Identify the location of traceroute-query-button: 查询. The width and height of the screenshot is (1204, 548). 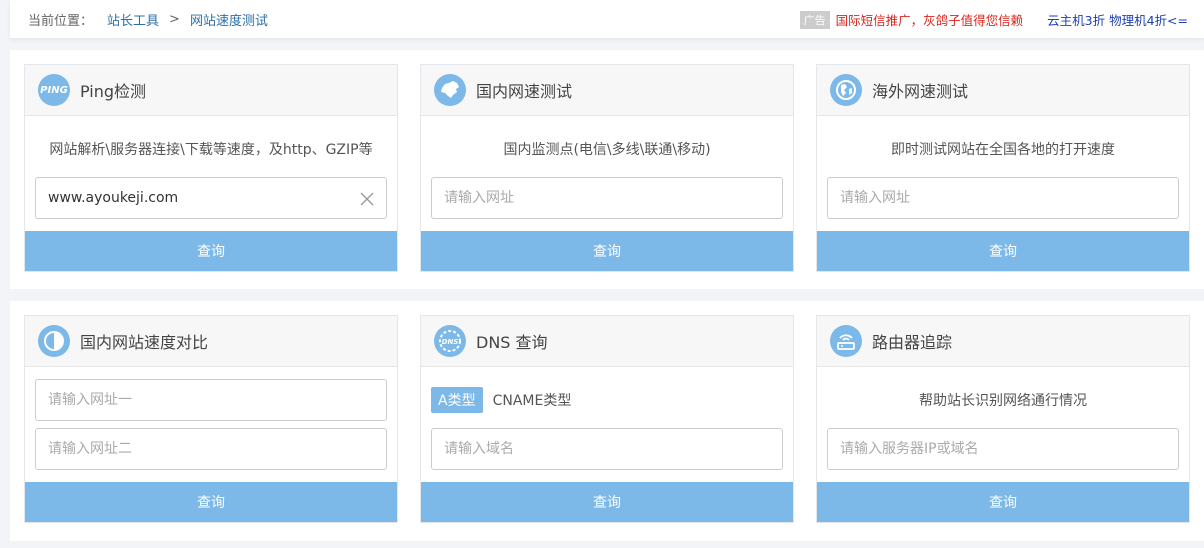
(1003, 502).